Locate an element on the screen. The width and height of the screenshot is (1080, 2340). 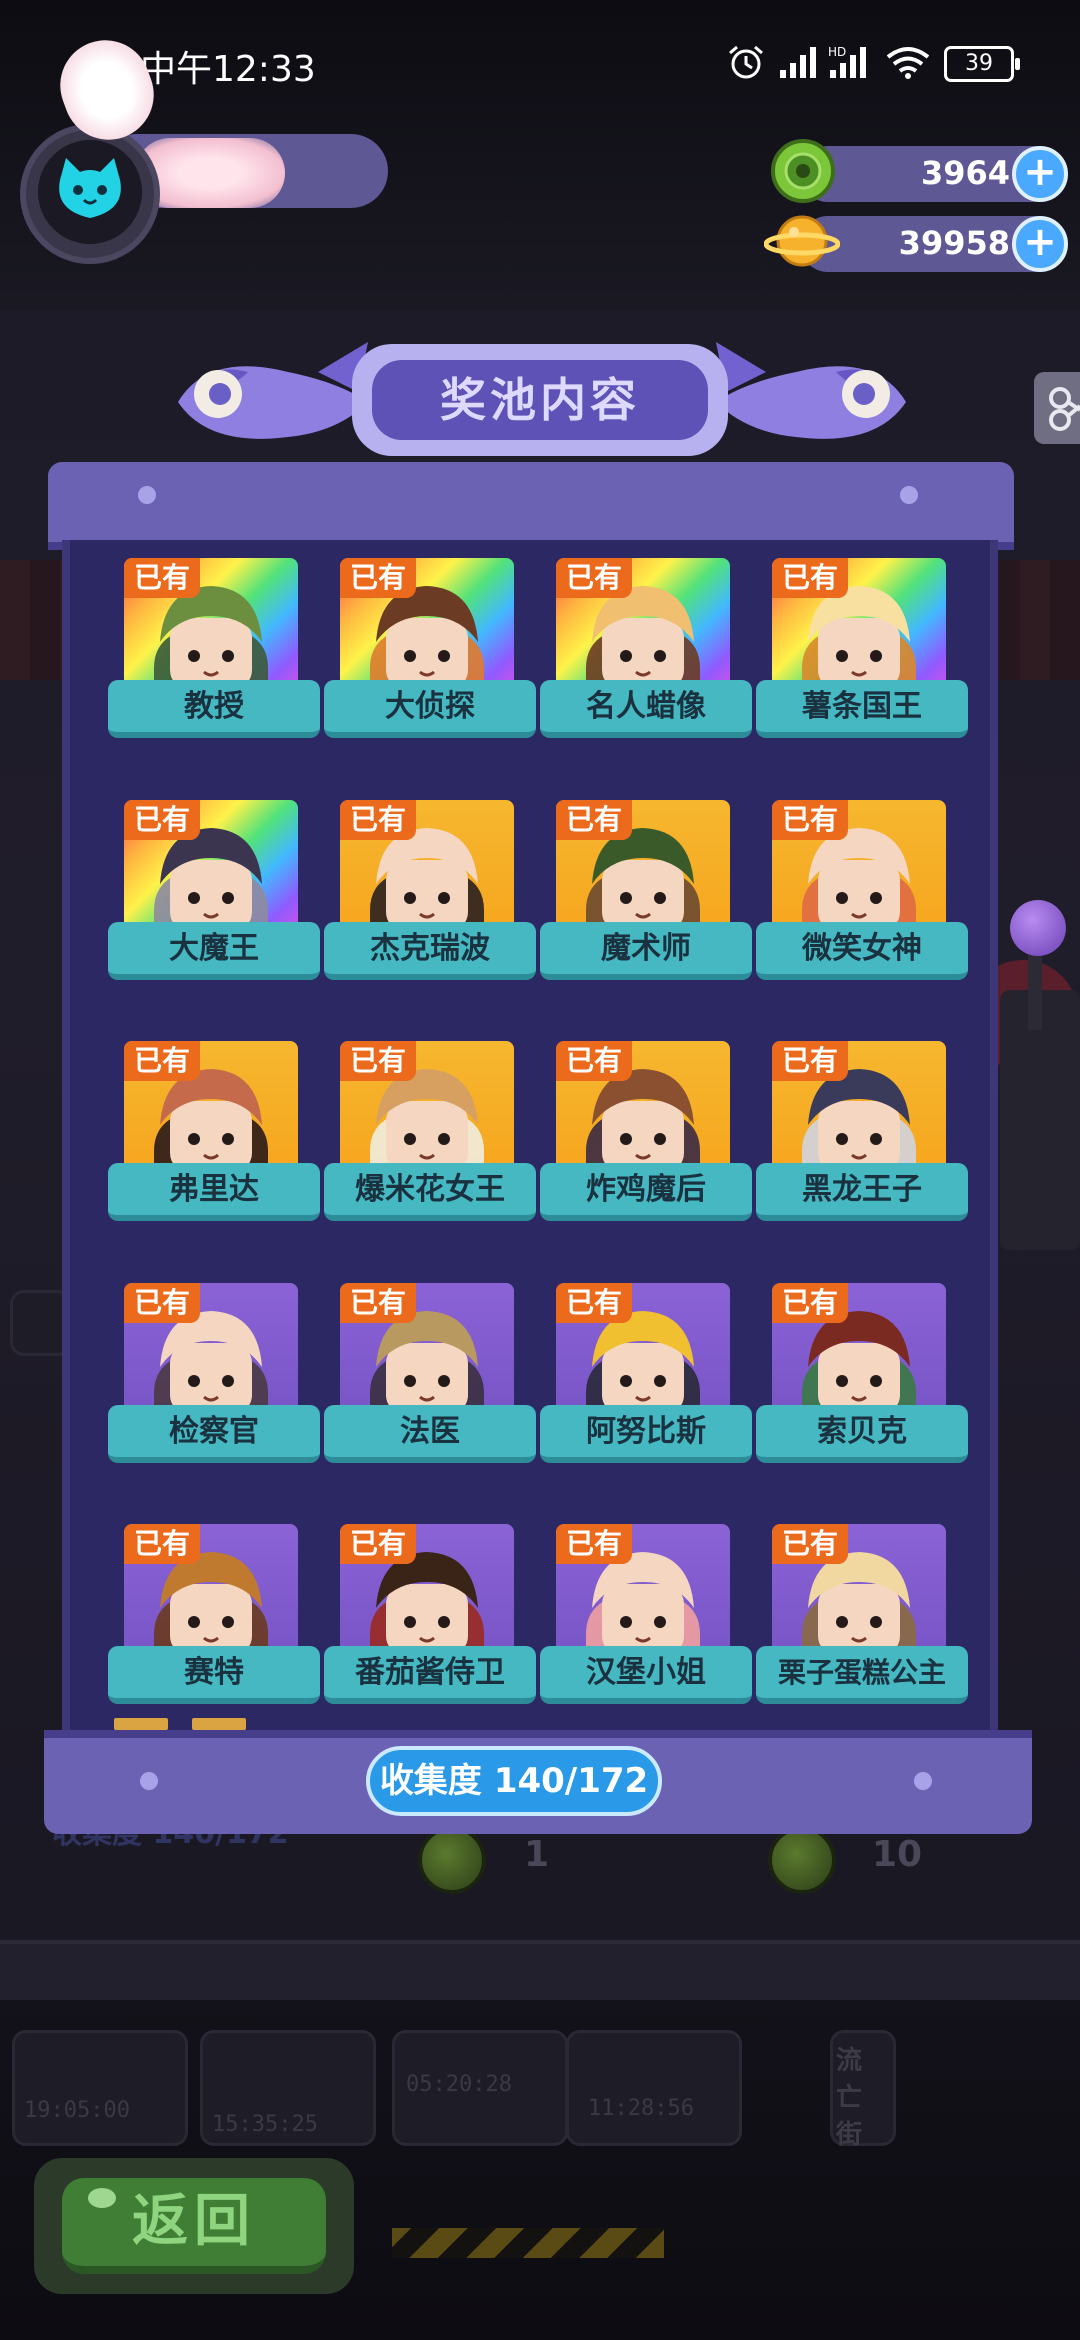
prize-item: 已有 赛特 is located at coordinates (216, 1614).